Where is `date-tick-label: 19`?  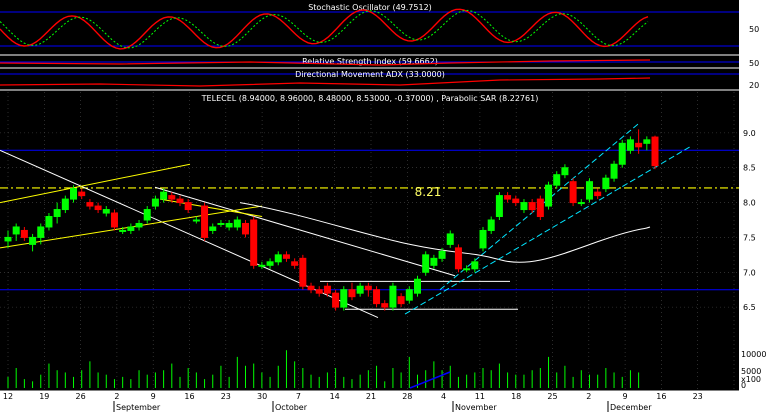 date-tick-label: 19 is located at coordinates (44, 396).